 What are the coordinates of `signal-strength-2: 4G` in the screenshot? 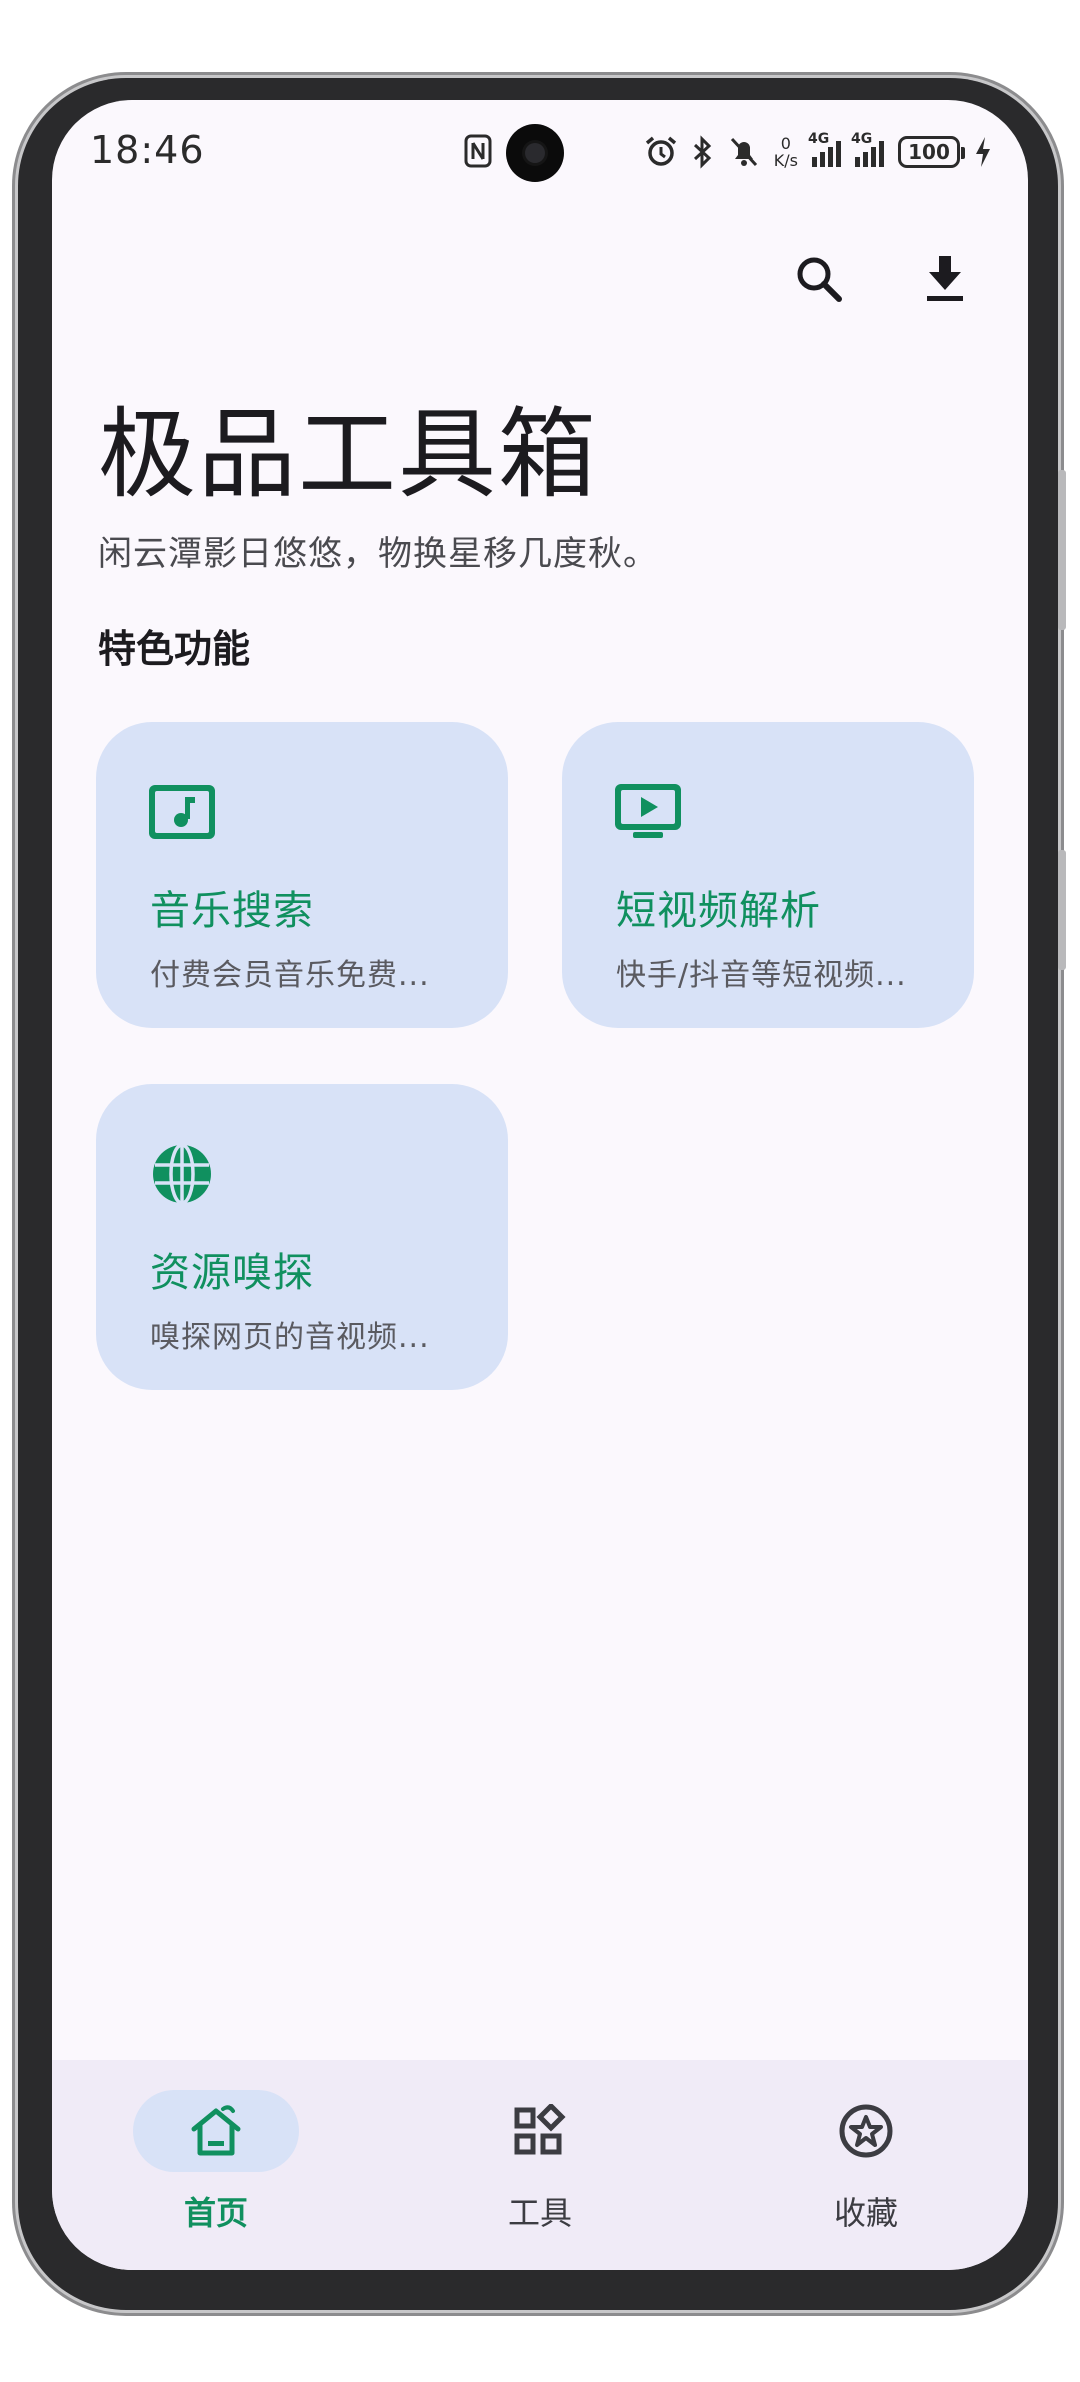 It's located at (867, 149).